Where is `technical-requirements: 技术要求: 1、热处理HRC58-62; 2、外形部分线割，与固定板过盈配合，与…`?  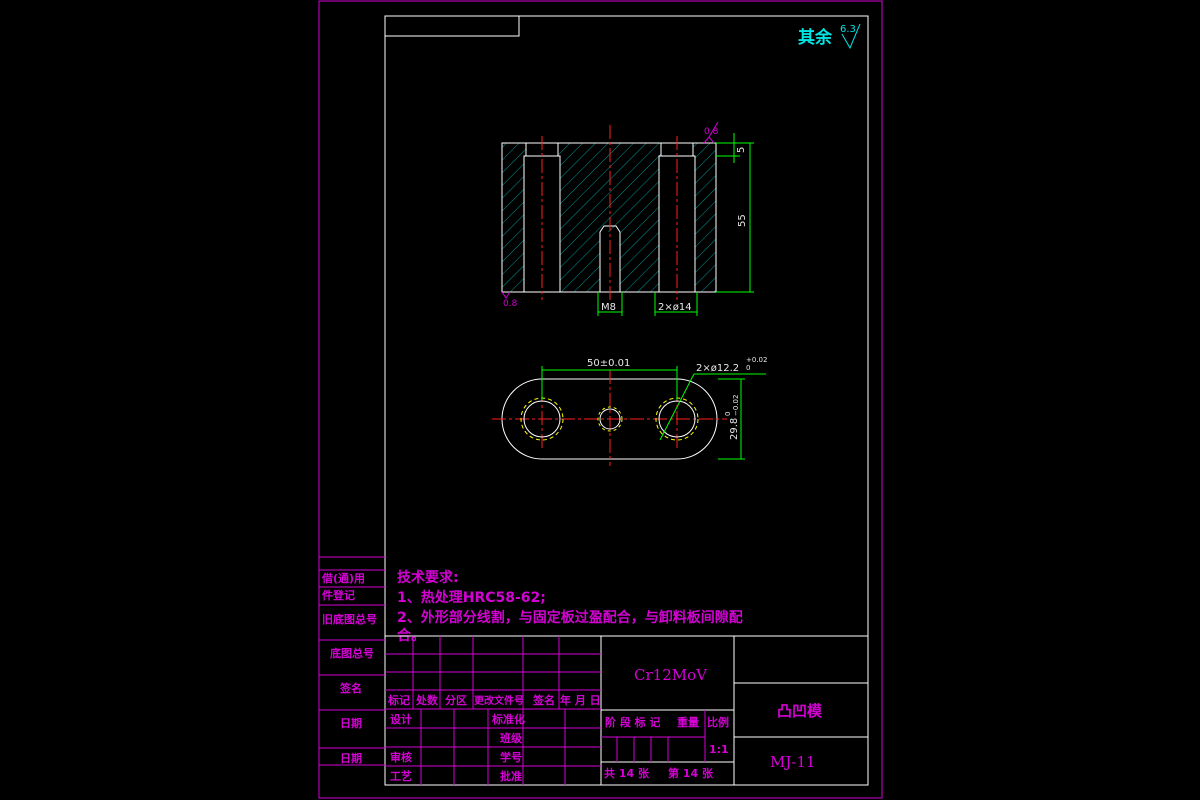 technical-requirements: 技术要求: 1、热处理HRC58-62; 2、外形部分线割，与固定板过盈配合，与… is located at coordinates (570, 606).